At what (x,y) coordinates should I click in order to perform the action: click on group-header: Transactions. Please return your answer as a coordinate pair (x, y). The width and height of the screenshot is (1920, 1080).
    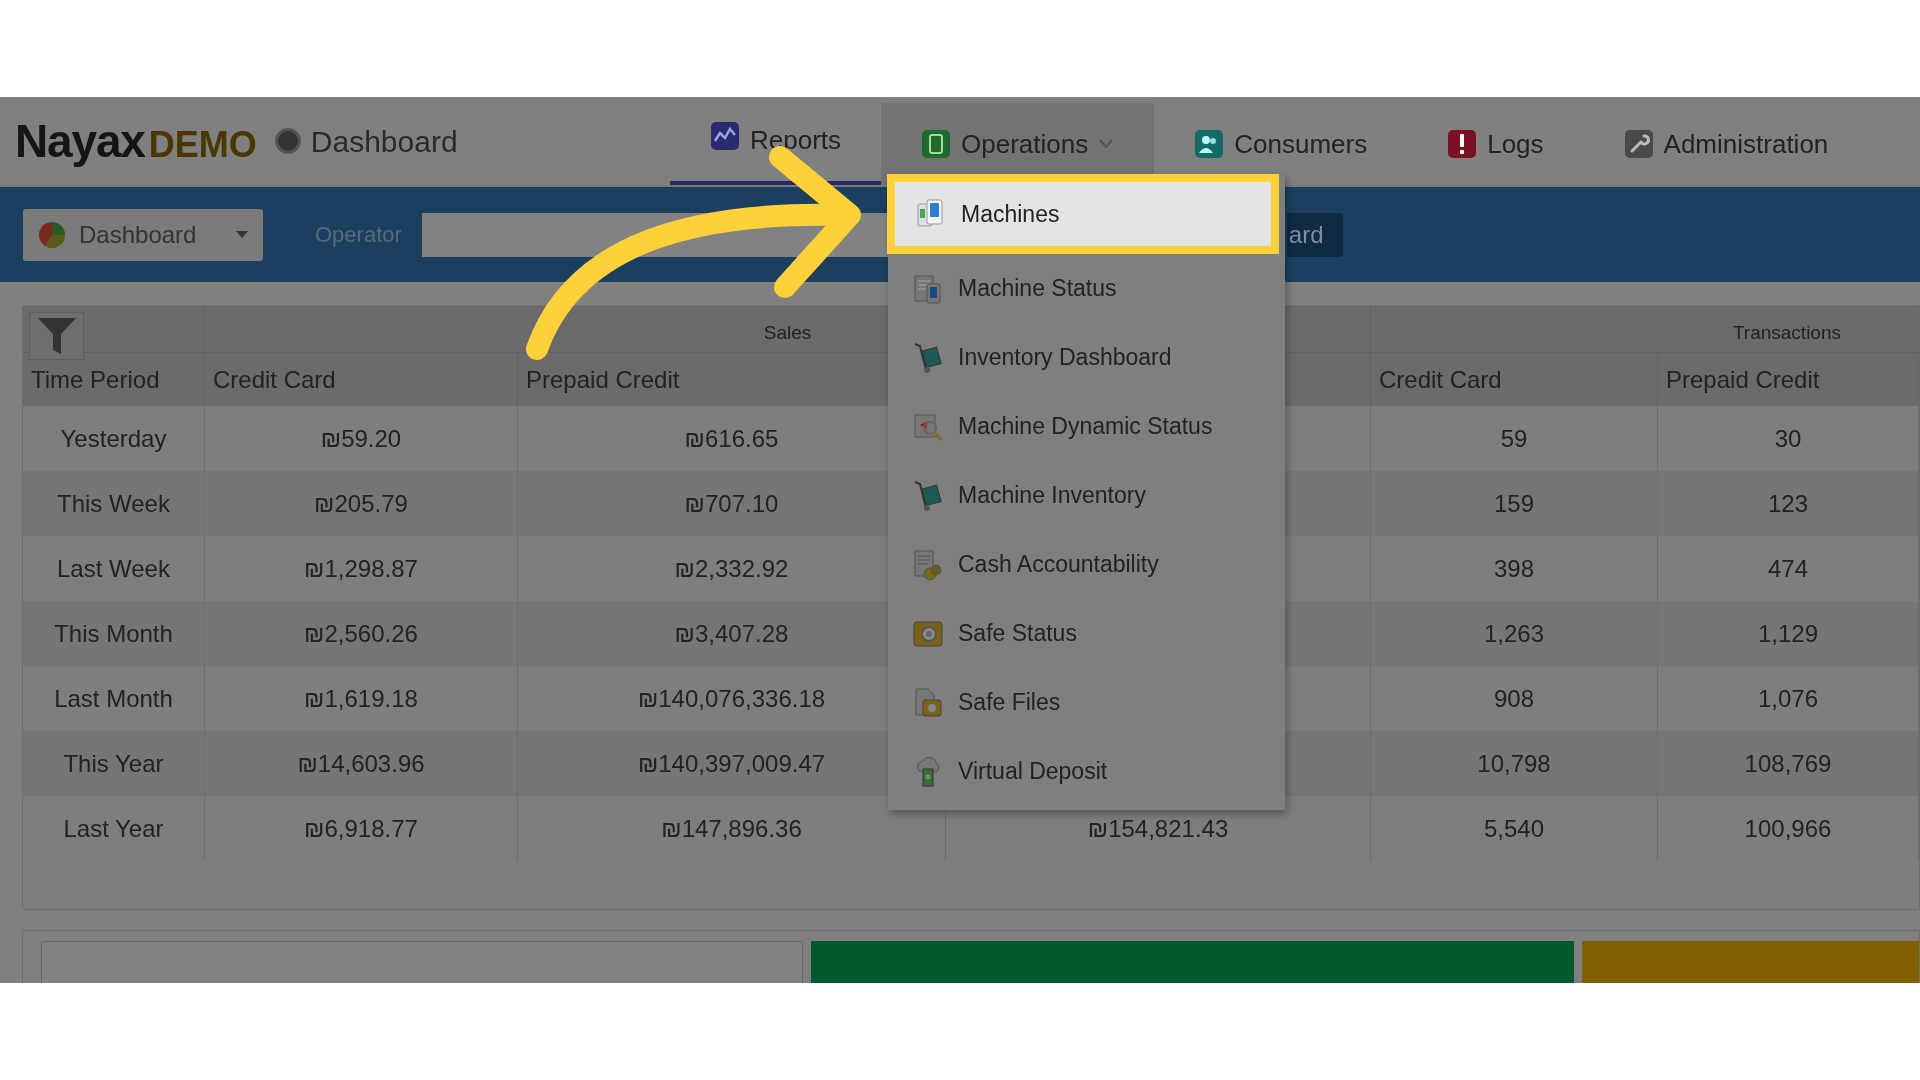
    Looking at the image, I should click on (1786, 332).